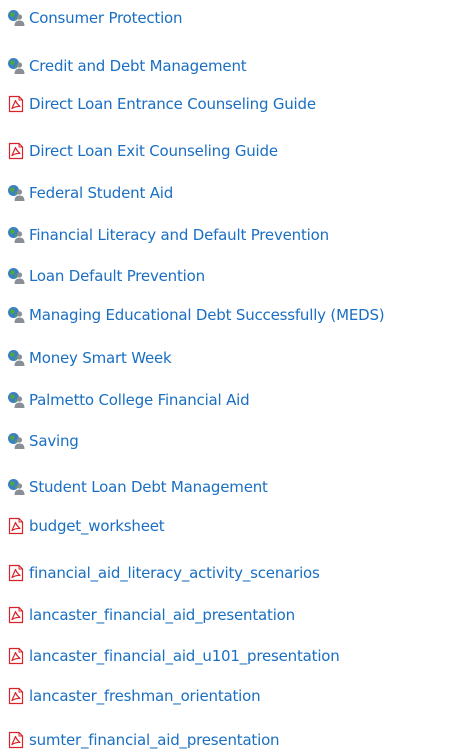 This screenshot has width=458, height=756. What do you see at coordinates (117, 276) in the screenshot?
I see `link-loan-default-prevention: Loan Default Prevention` at bounding box center [117, 276].